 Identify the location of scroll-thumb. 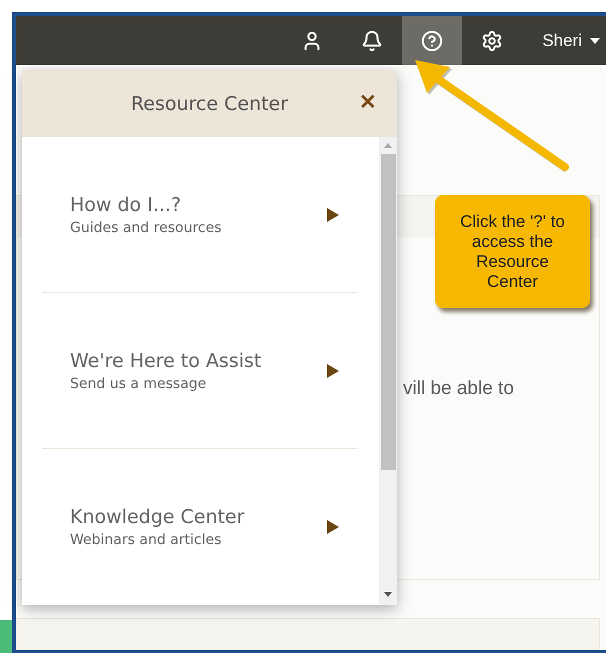
(388, 312).